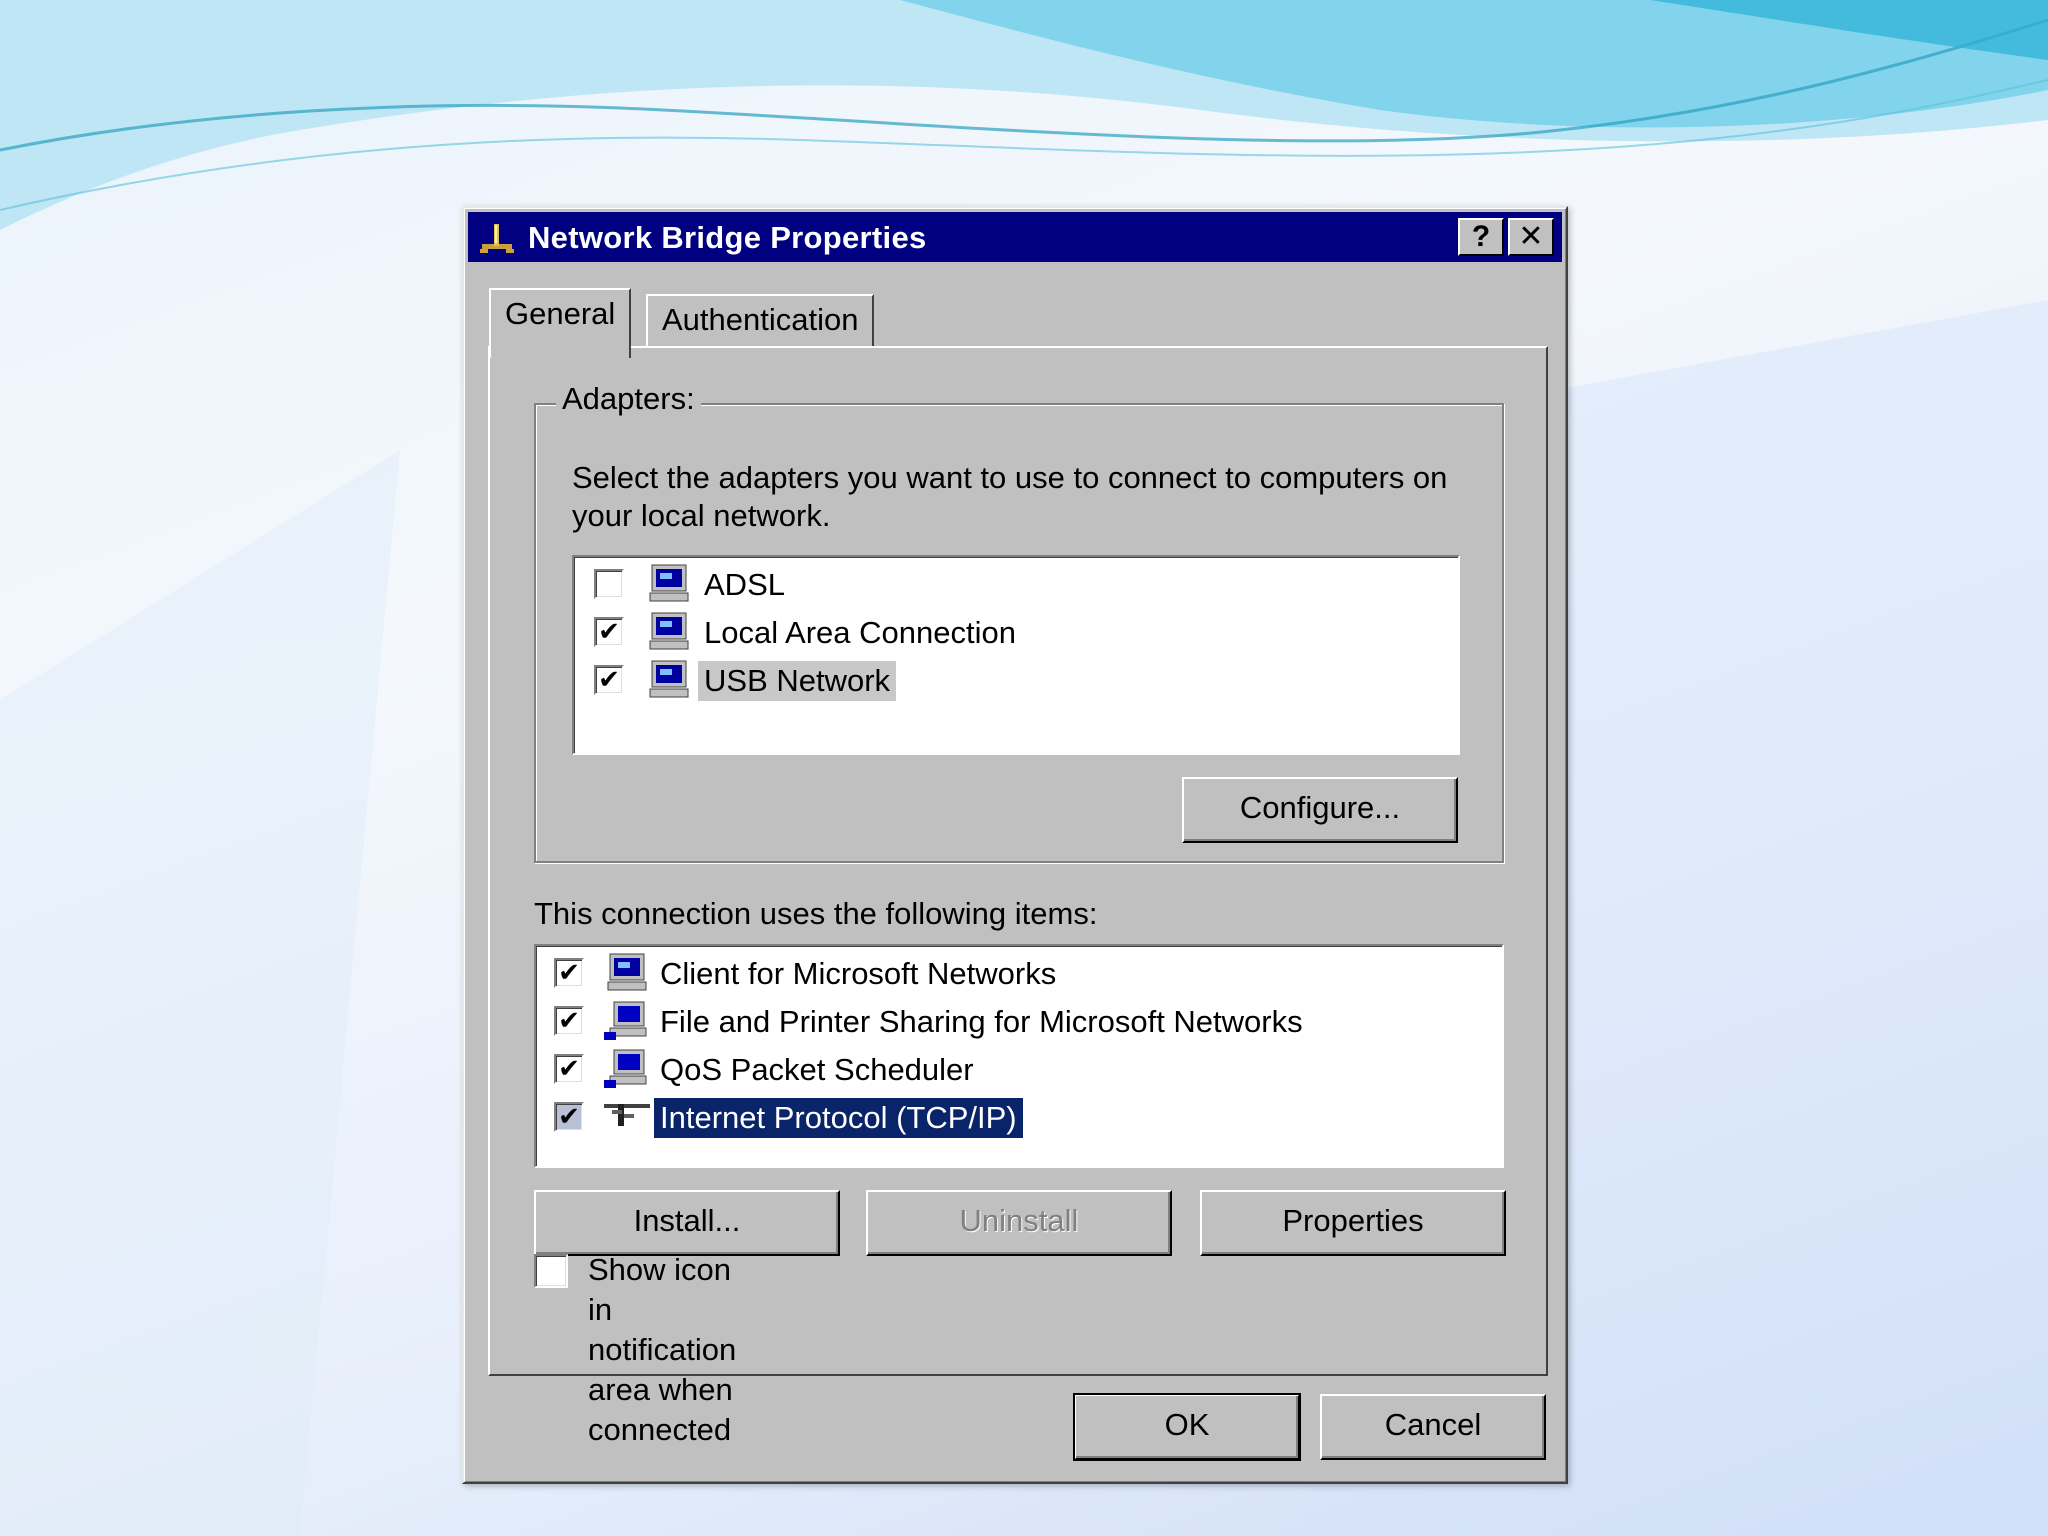 The image size is (2048, 1536). I want to click on network-bridge-icon, so click(497, 238).